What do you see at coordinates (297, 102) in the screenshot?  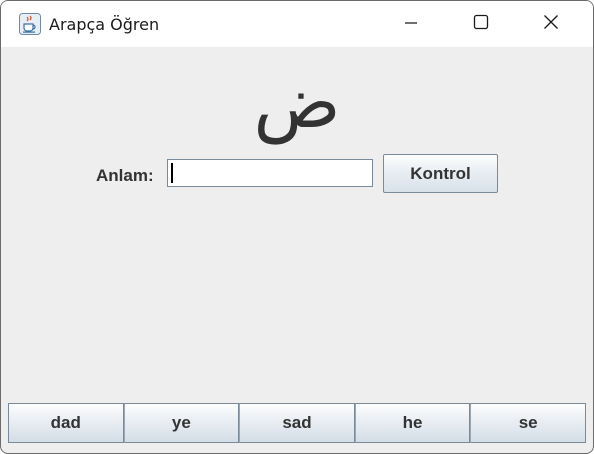 I see `arabic-letter: ض` at bounding box center [297, 102].